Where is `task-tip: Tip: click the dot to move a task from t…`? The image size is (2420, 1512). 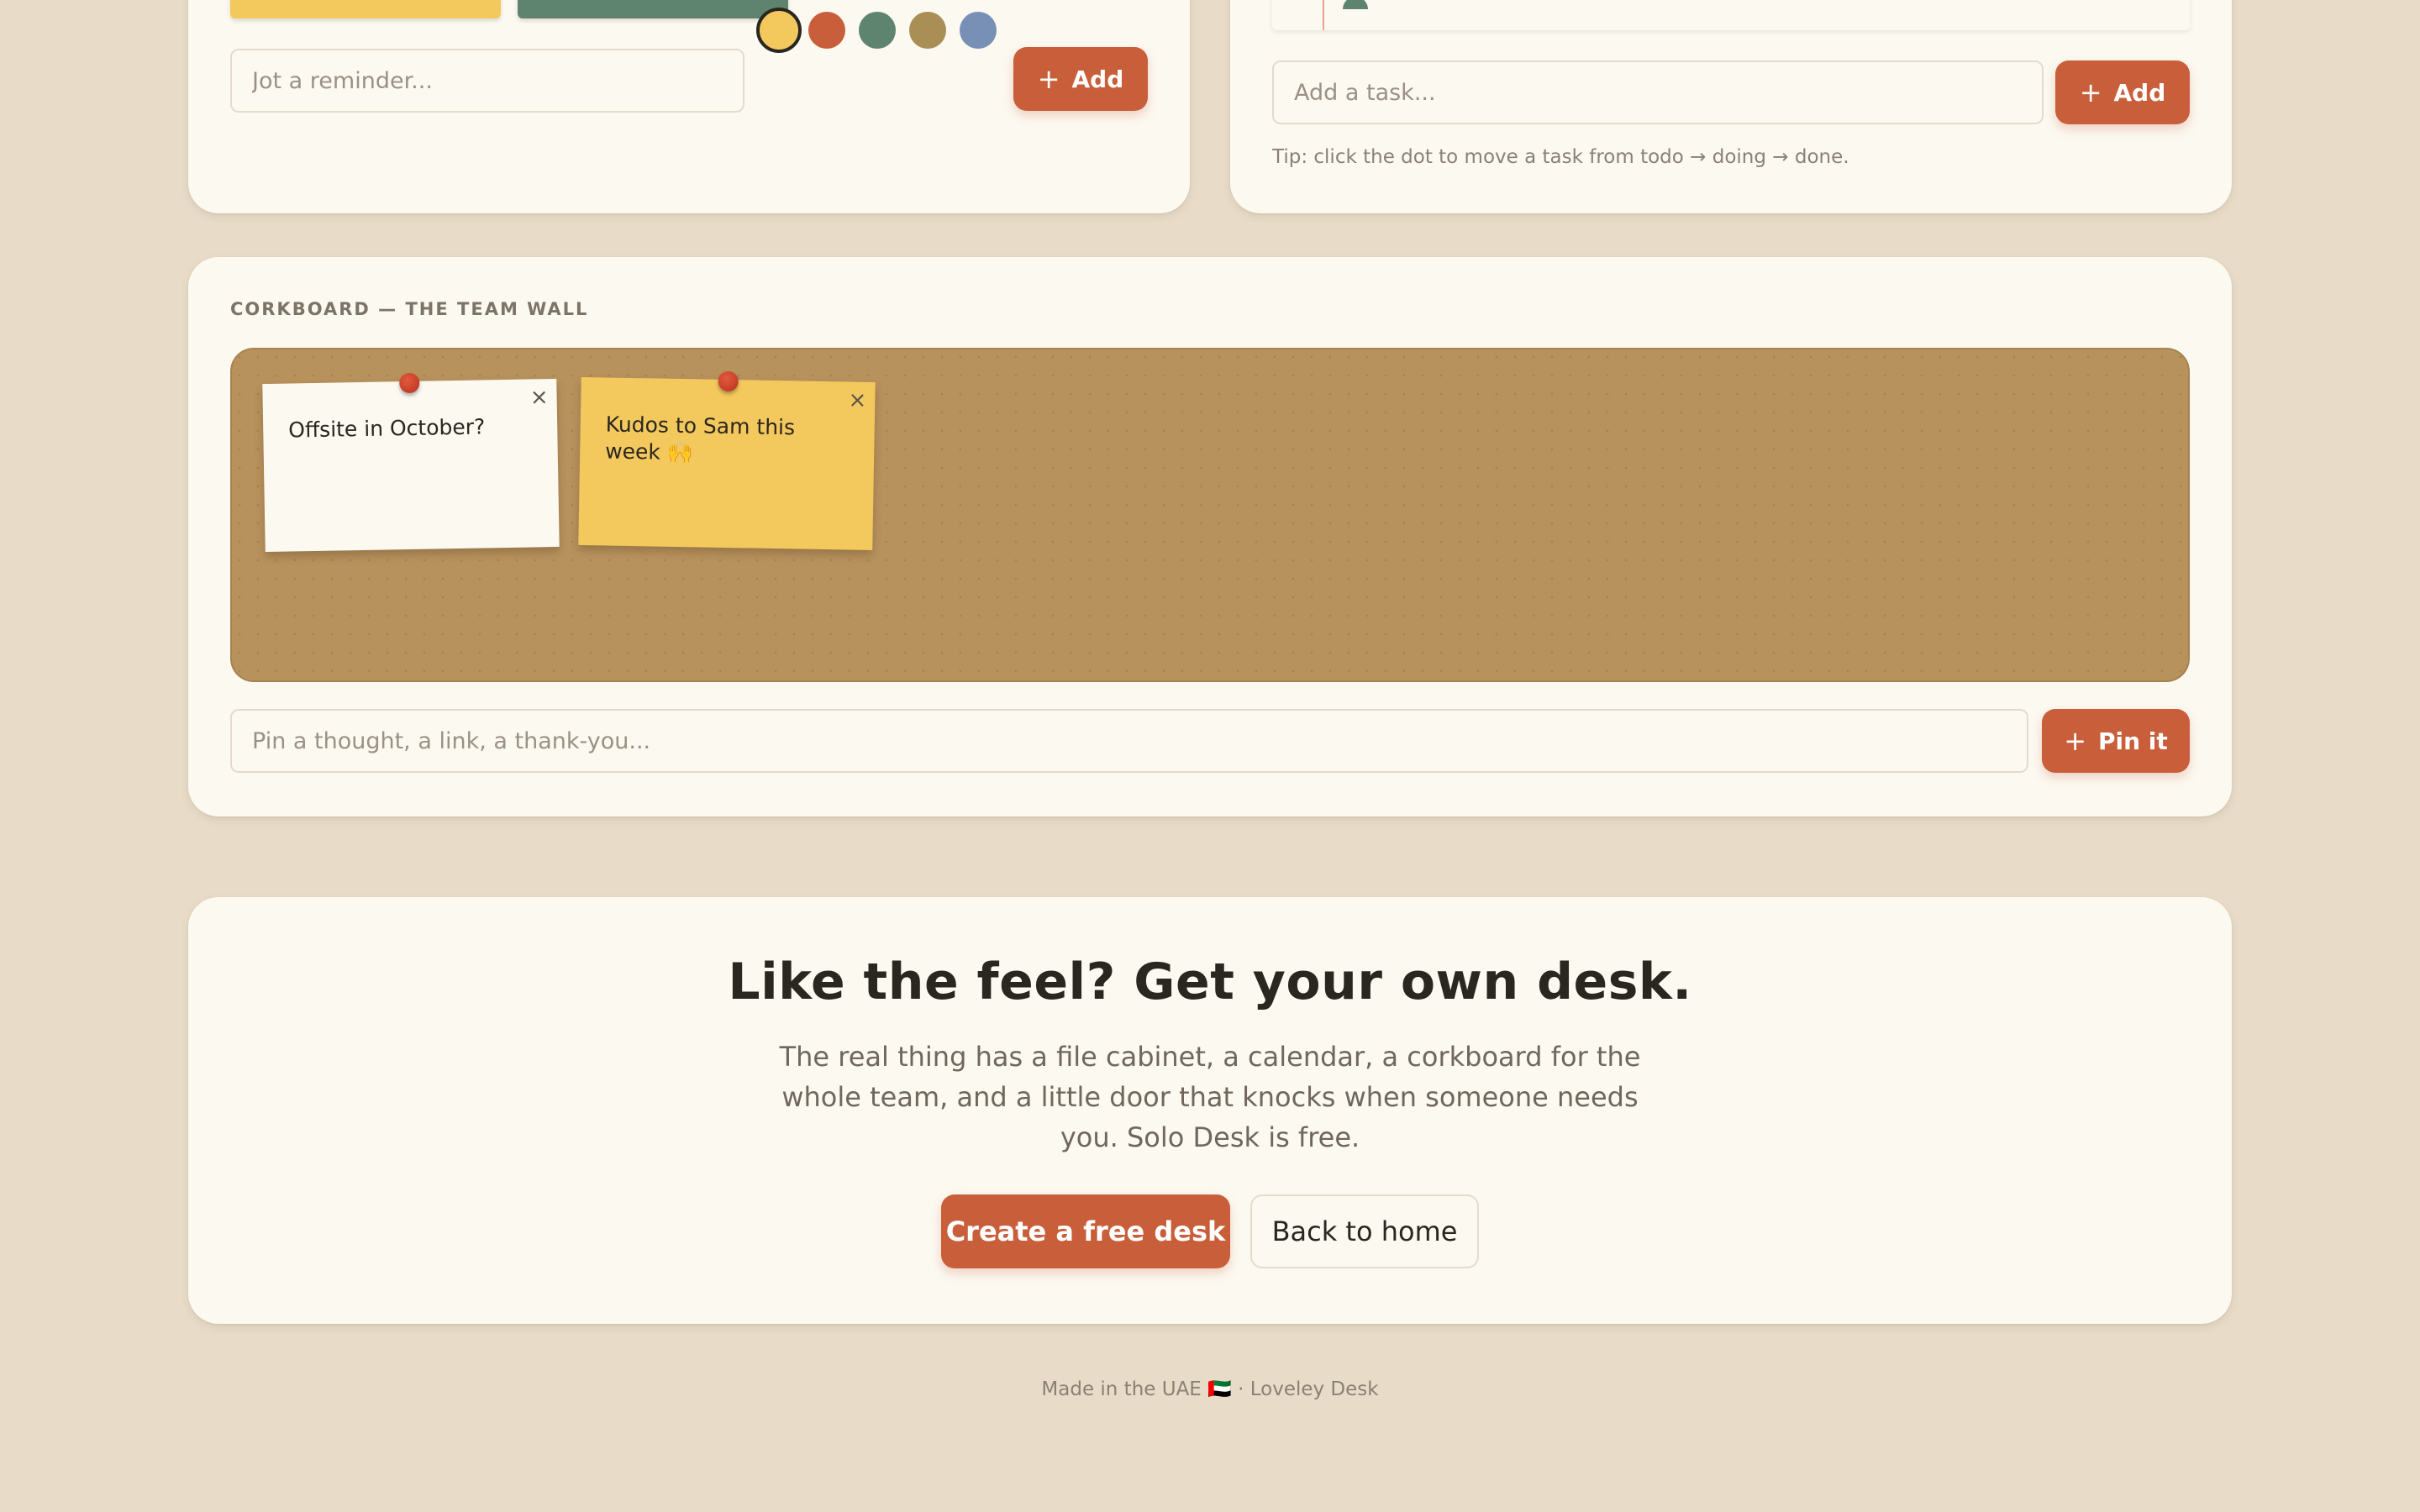
task-tip: Tip: click the dot to move a task from t… is located at coordinates (1560, 157).